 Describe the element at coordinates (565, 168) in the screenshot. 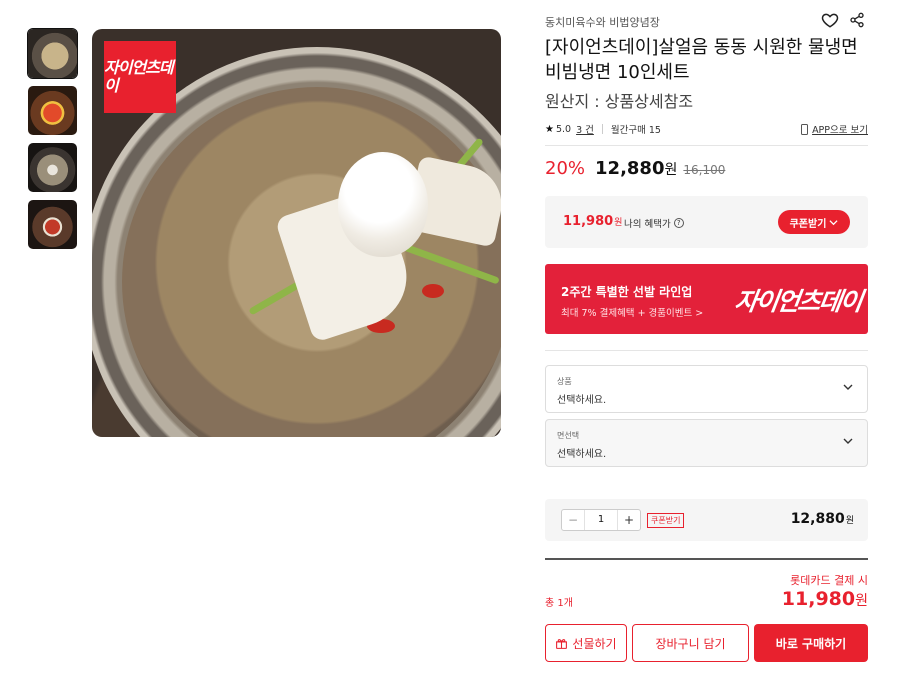

I see `discount-rate: 20%` at that location.